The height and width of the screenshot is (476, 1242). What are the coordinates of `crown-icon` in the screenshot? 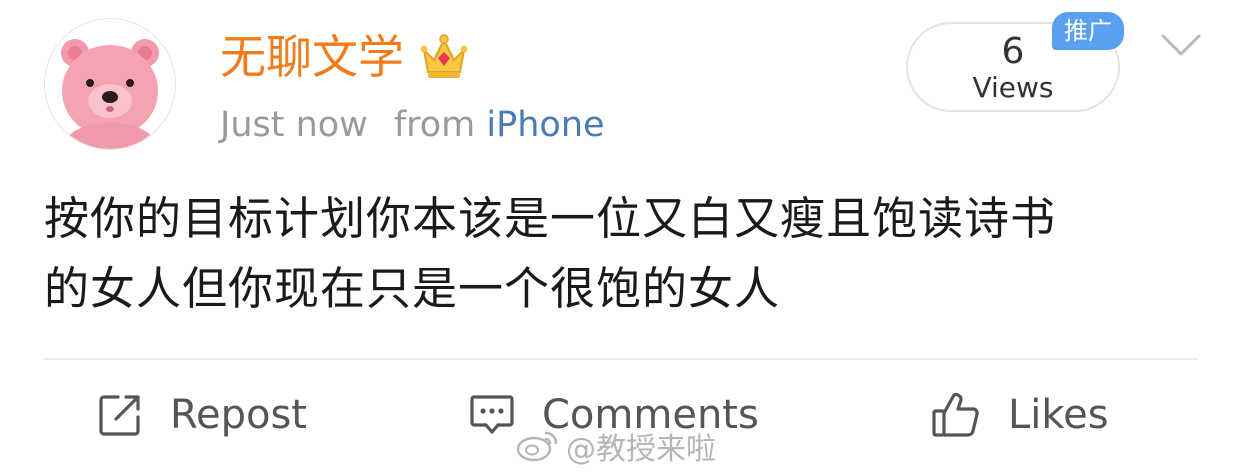 It's located at (444, 56).